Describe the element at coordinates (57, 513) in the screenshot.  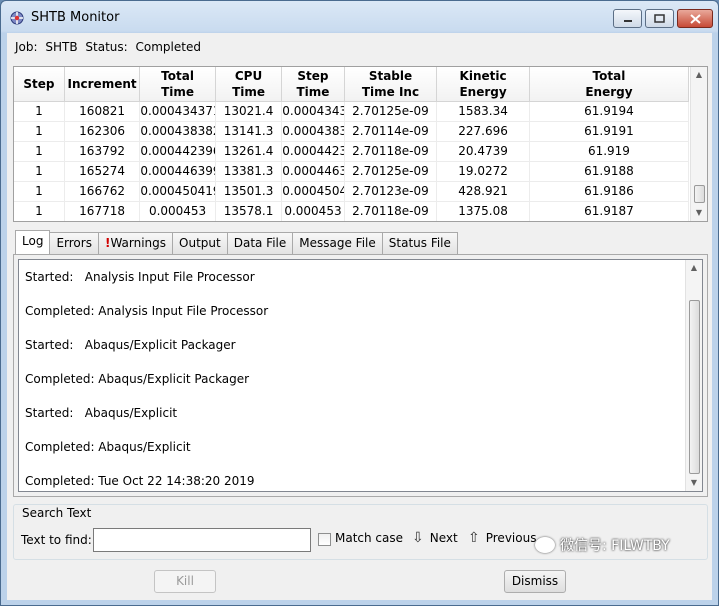
I see `search-group-label: Search Text` at that location.